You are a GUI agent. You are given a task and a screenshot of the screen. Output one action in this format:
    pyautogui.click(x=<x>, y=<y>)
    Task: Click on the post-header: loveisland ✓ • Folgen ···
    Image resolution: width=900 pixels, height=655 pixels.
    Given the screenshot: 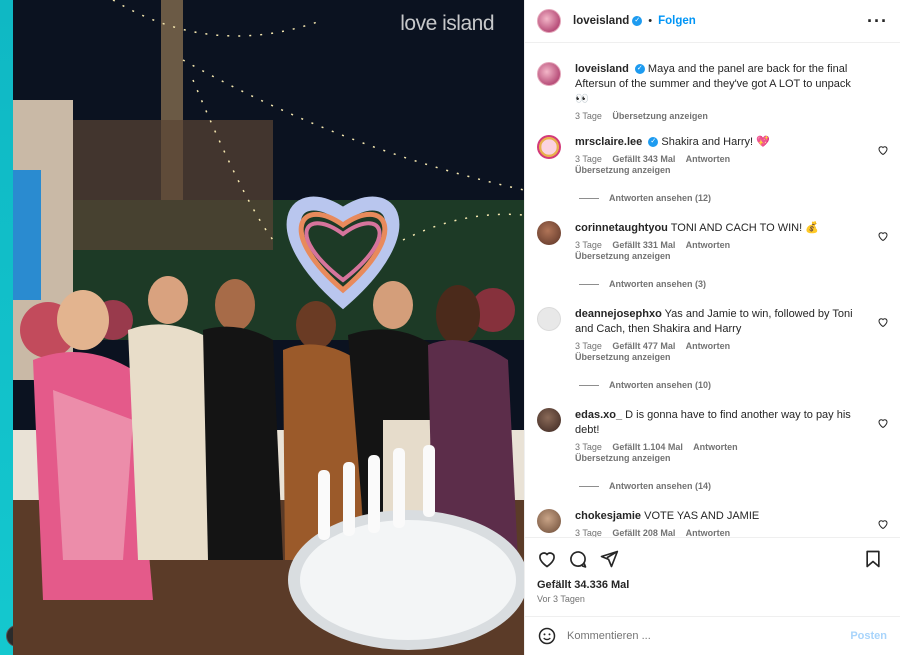 What is the action you would take?
    pyautogui.click(x=712, y=21)
    